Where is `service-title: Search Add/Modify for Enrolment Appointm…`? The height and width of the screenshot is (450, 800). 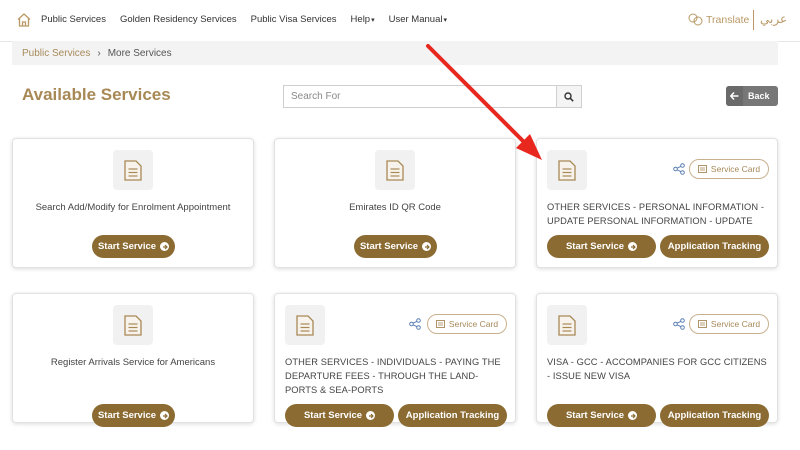 service-title: Search Add/Modify for Enrolment Appointm… is located at coordinates (133, 207).